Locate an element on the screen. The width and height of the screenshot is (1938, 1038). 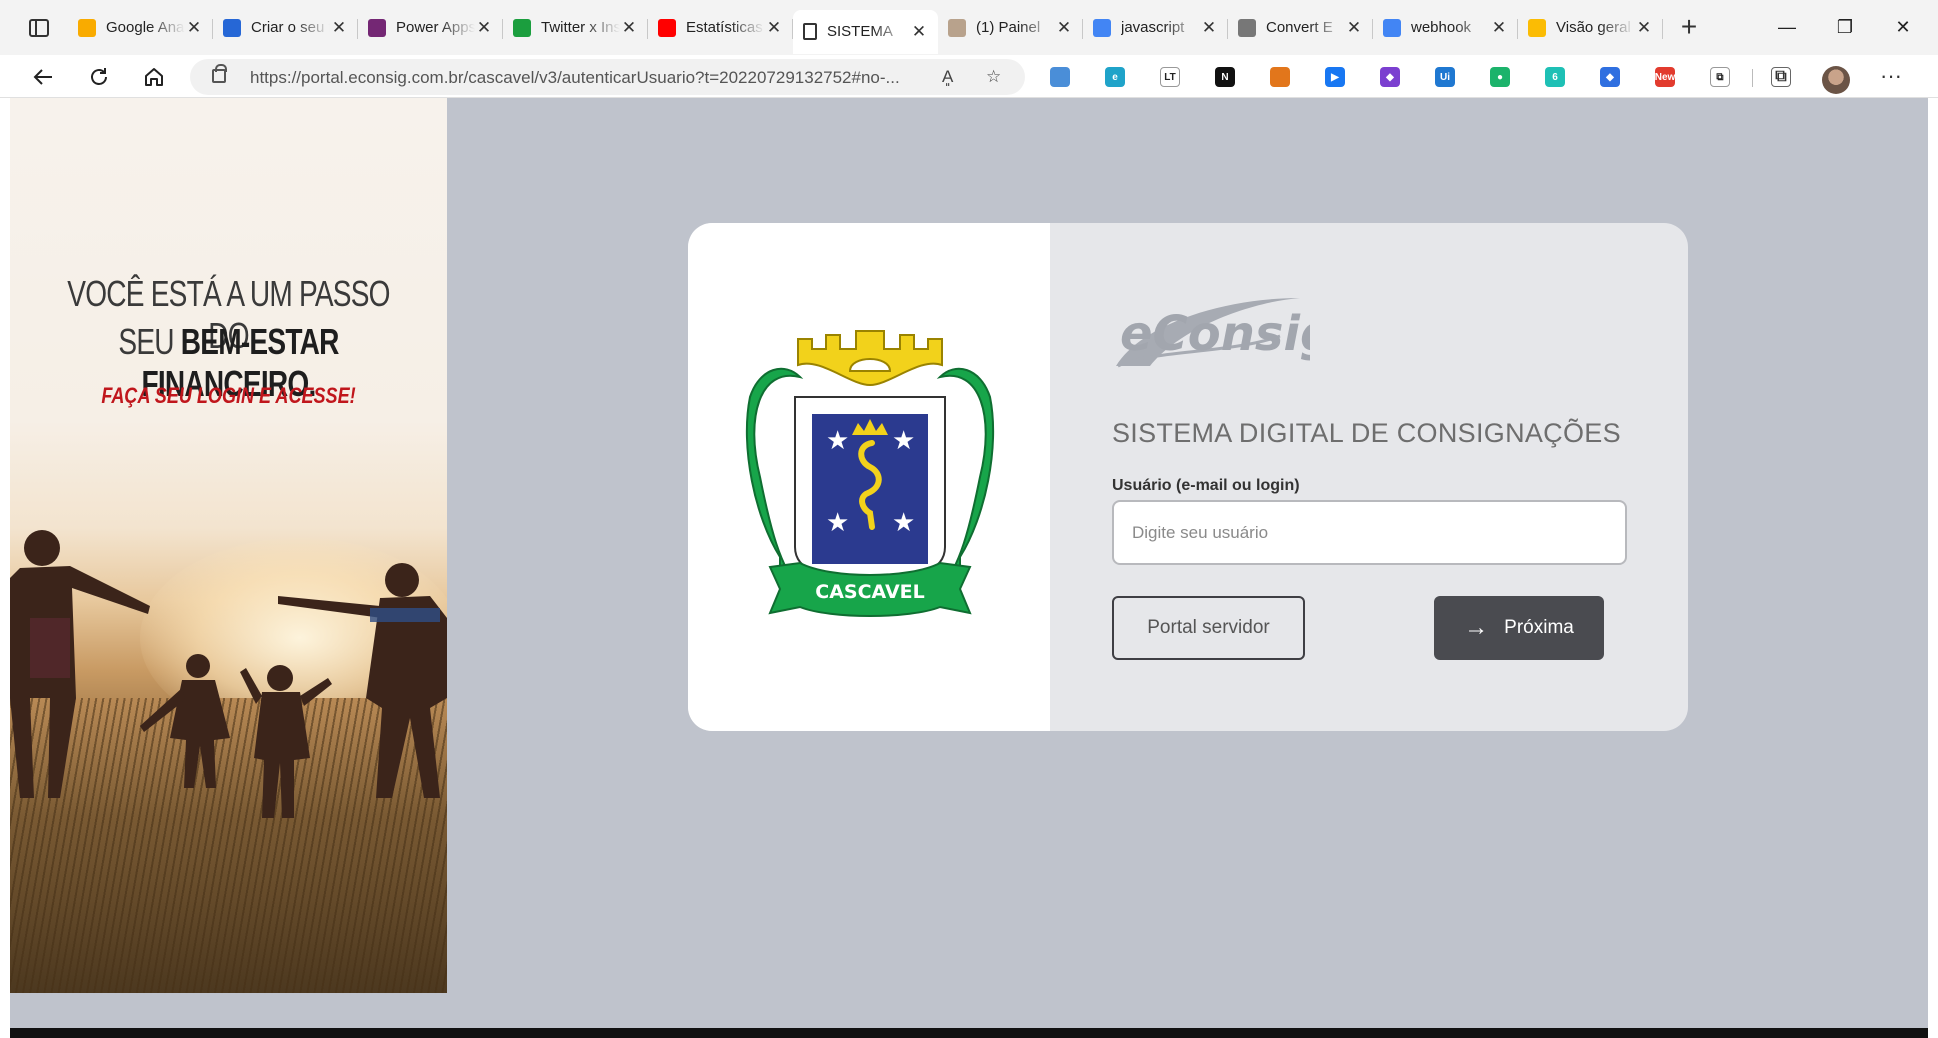
purple-ext-icon: ◆ is located at coordinates (1390, 77).